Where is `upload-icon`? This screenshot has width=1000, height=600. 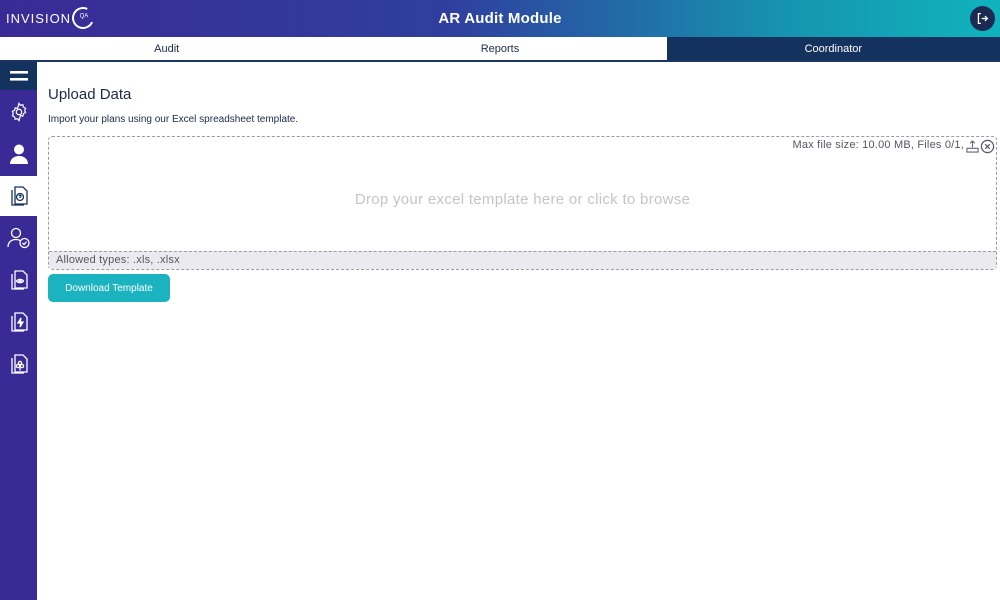
upload-icon is located at coordinates (972, 146).